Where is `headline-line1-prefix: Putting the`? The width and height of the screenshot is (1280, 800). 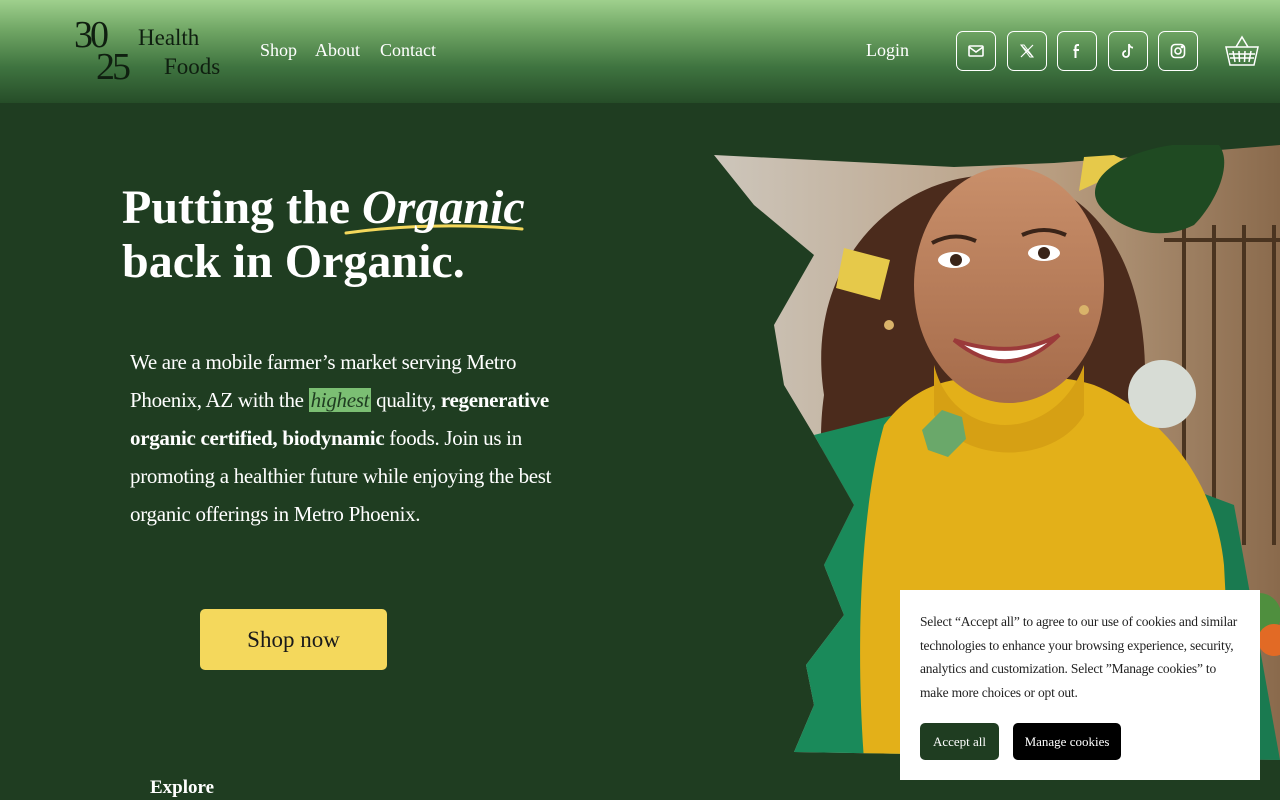 headline-line1-prefix: Putting the is located at coordinates (242, 207).